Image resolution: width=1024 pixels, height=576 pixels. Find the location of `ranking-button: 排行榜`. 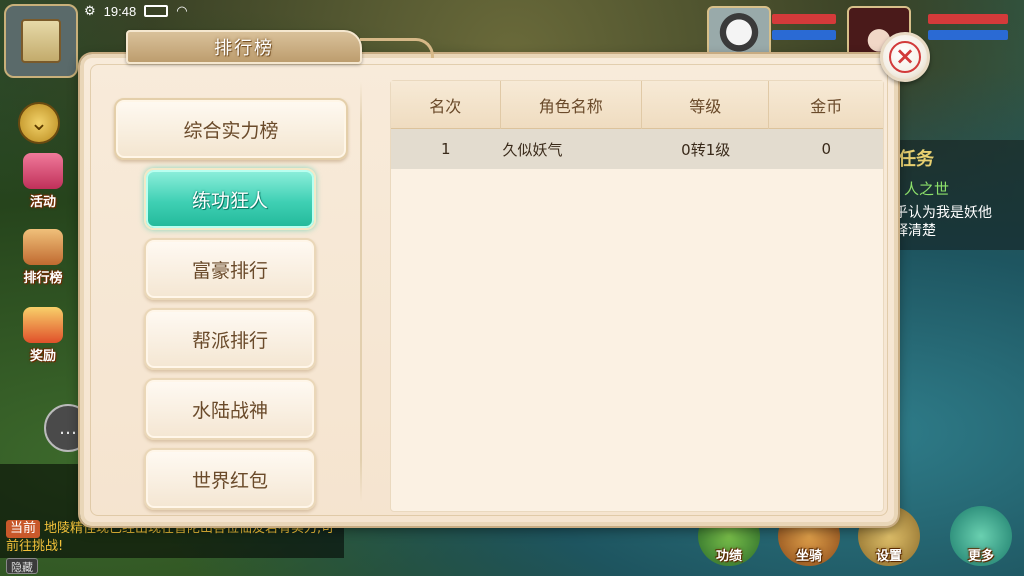

ranking-button: 排行榜 is located at coordinates (43, 256).